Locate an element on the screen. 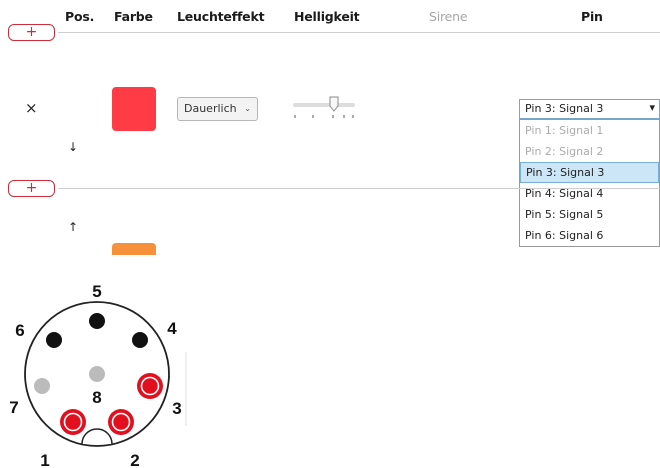 The width and height of the screenshot is (660, 468). slider-thumb is located at coordinates (334, 104).